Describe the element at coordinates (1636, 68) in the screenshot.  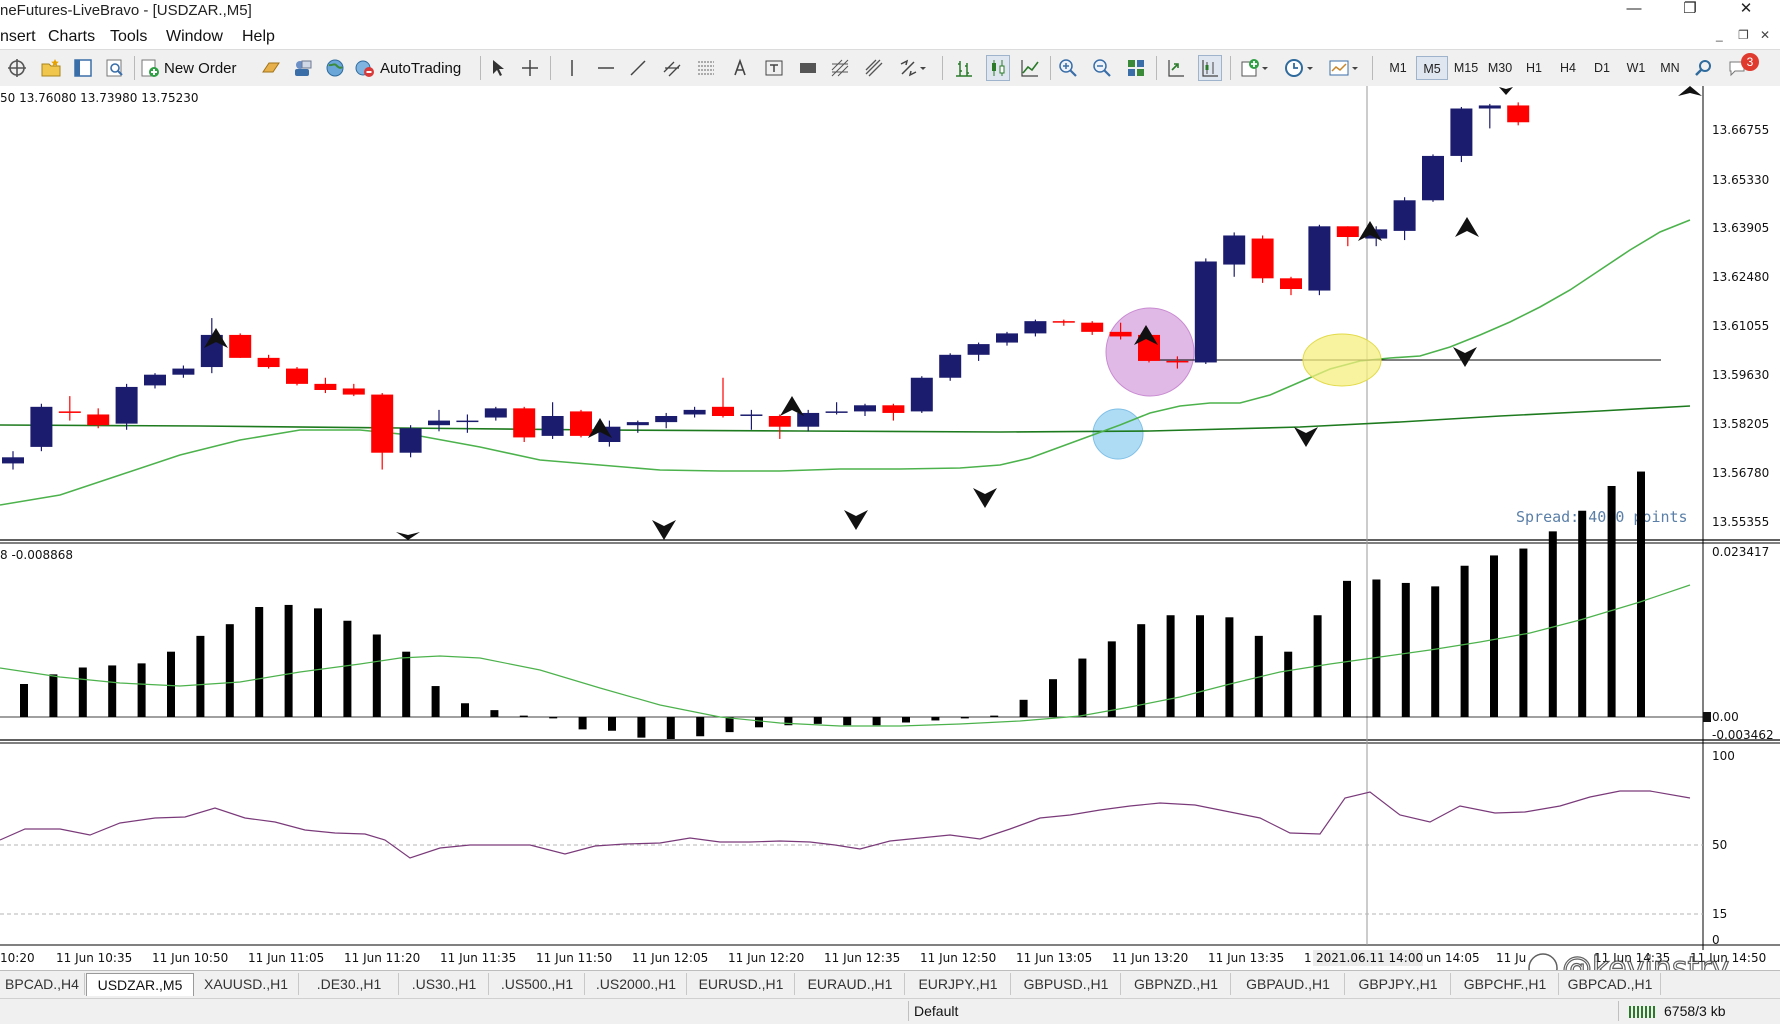
I see `timeframe-w1: W1` at that location.